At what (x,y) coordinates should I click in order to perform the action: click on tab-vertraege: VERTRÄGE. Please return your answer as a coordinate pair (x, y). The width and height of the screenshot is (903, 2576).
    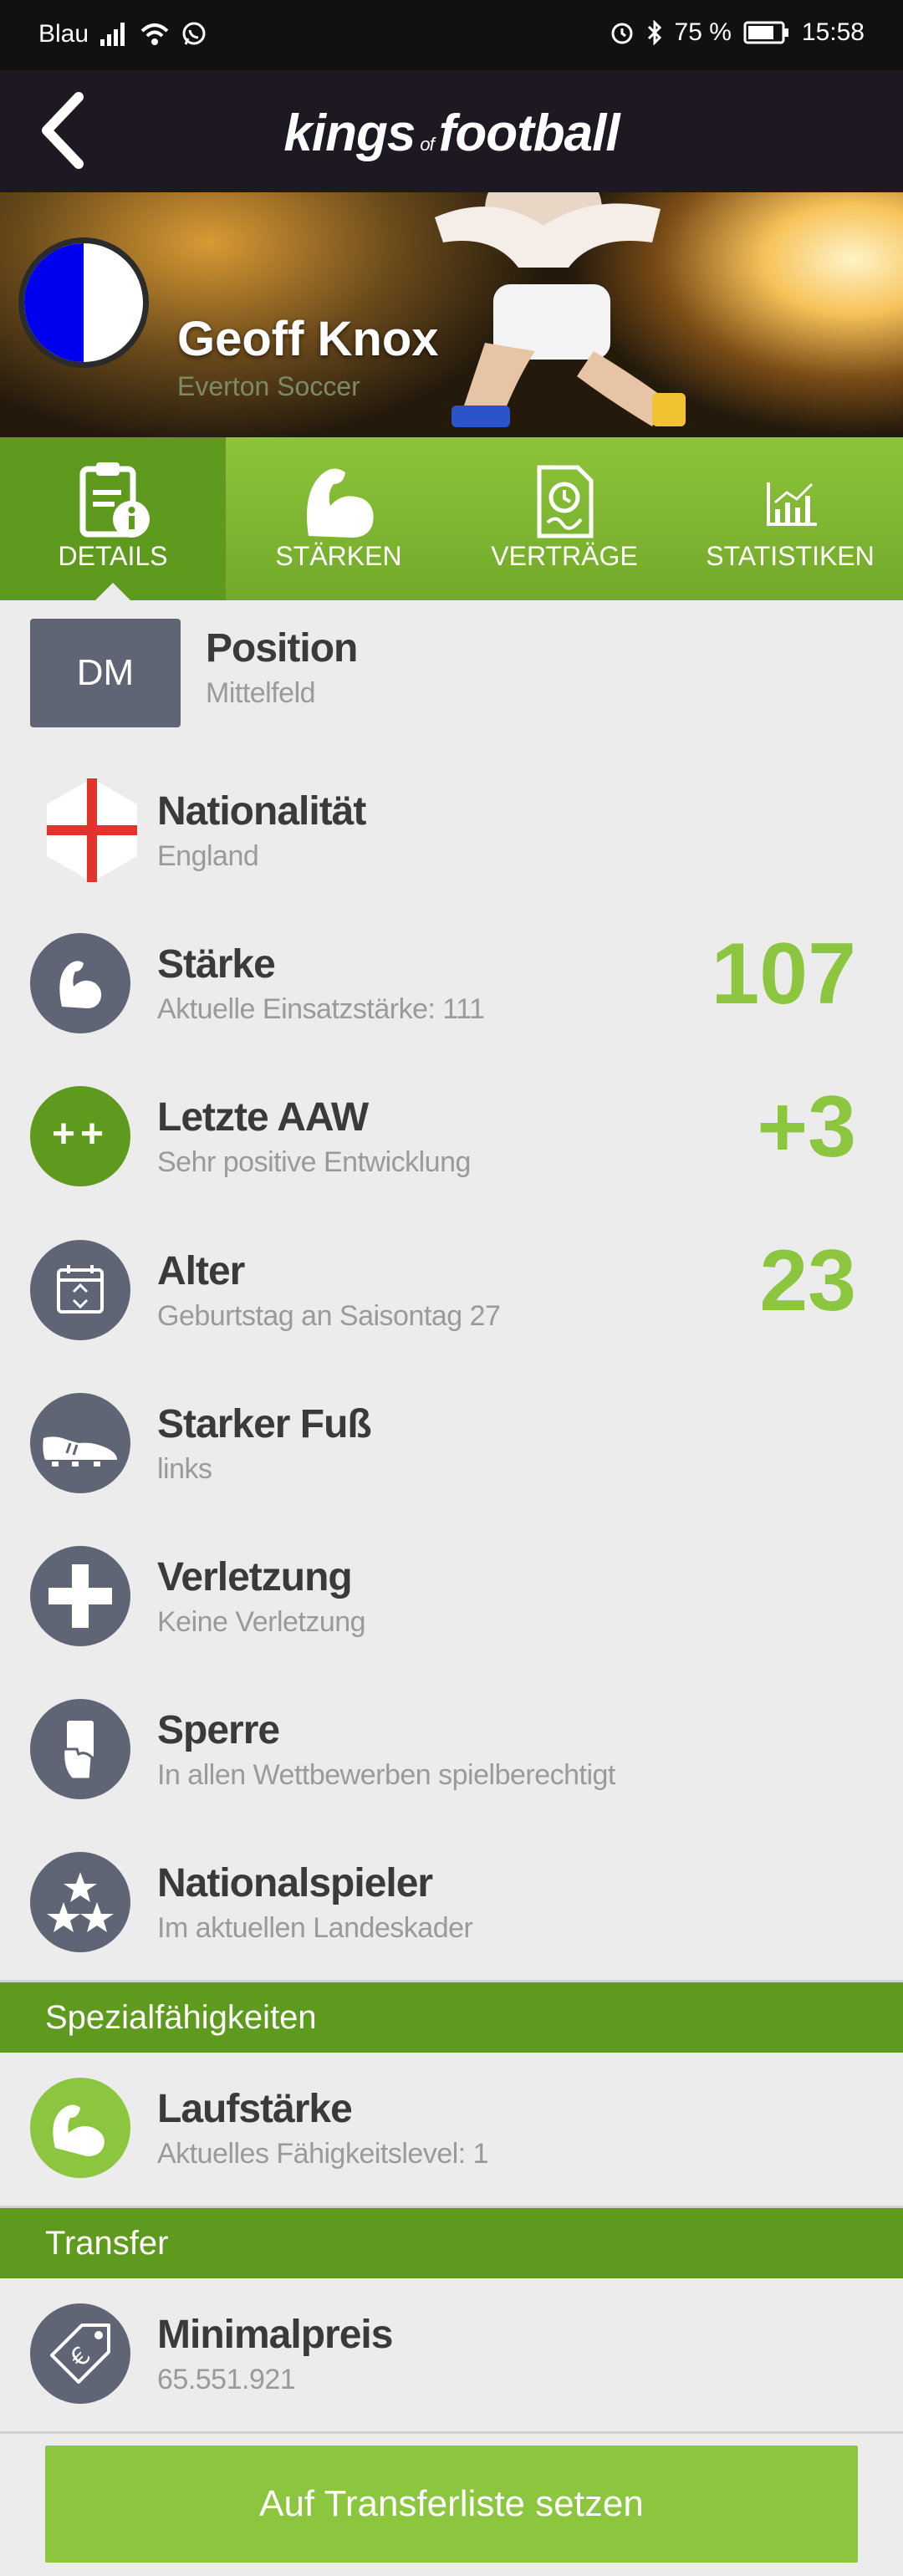
    Looking at the image, I should click on (565, 518).